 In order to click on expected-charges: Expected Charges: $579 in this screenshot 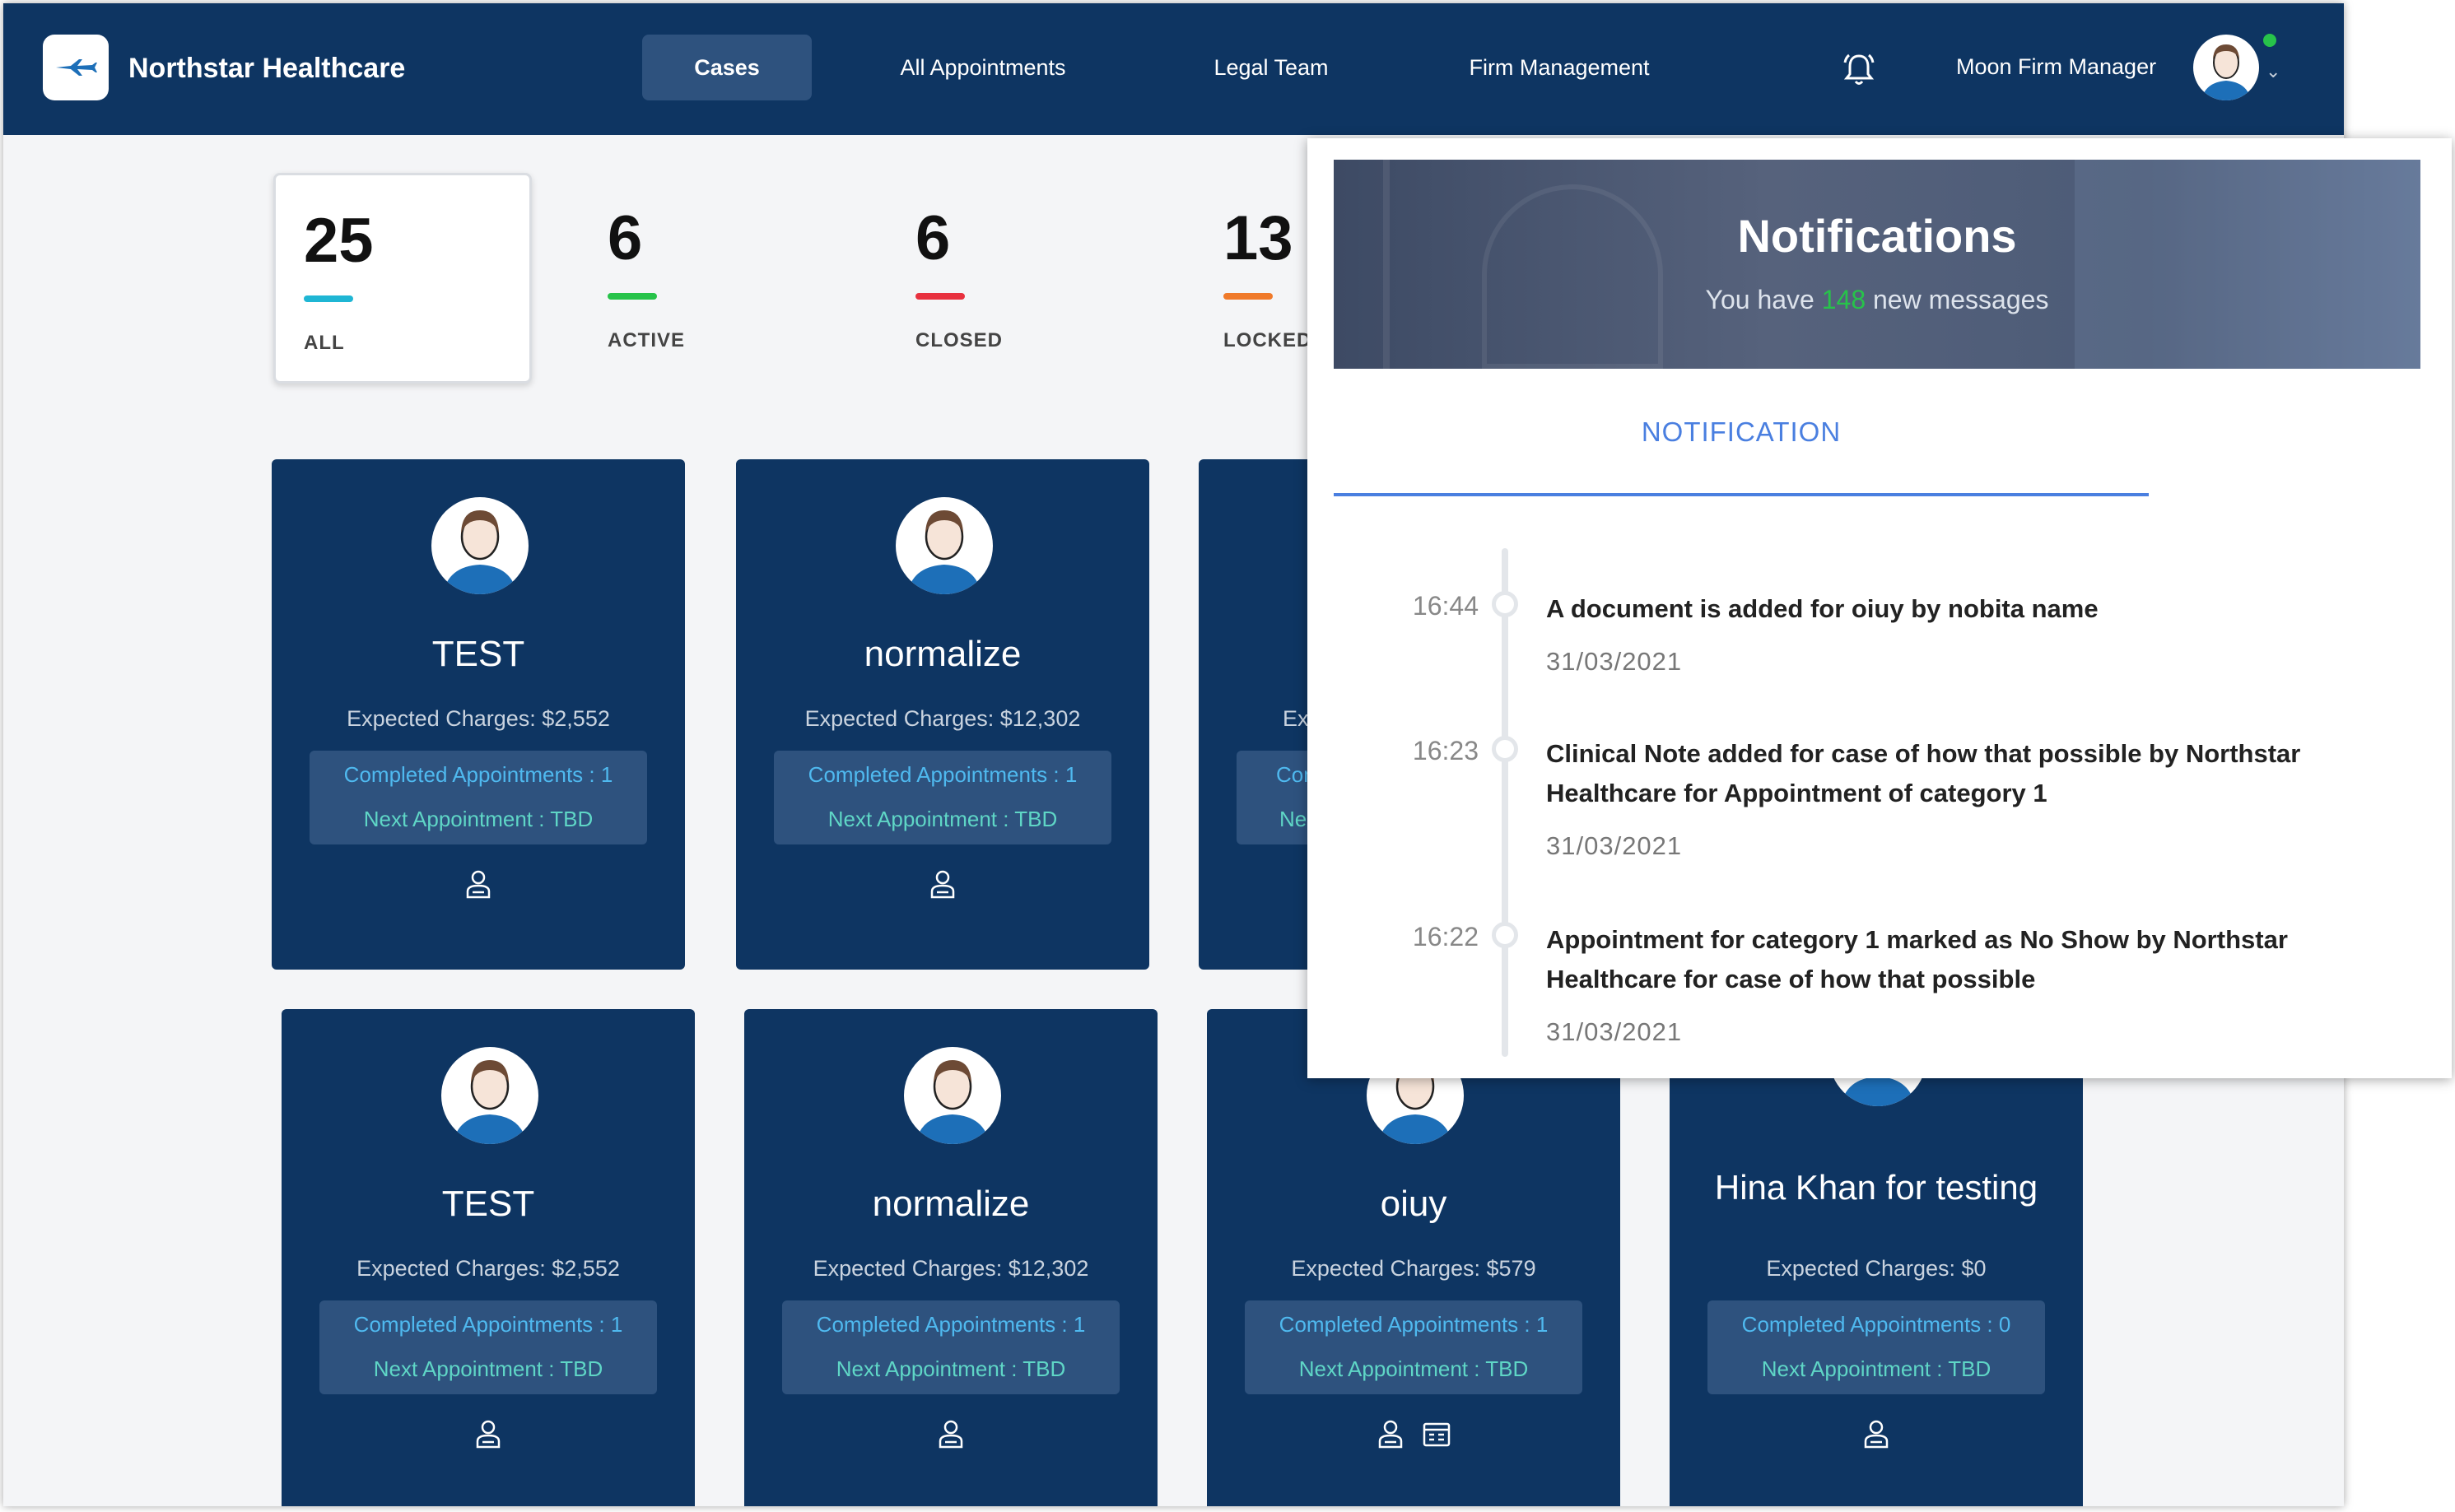, I will do `click(1413, 1269)`.